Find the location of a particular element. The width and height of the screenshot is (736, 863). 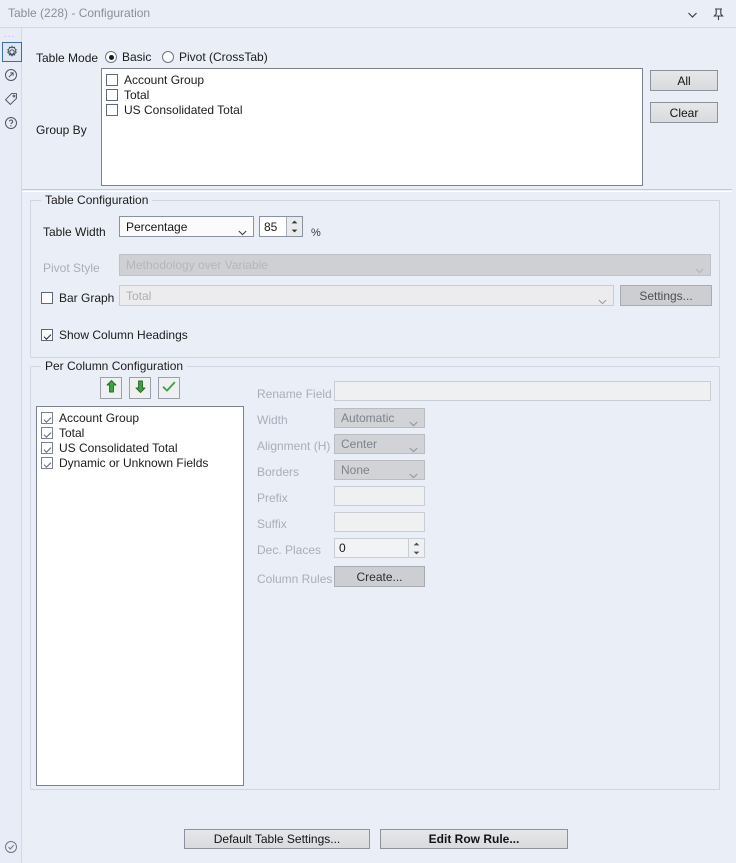

bar-graph-label: Bar Graph is located at coordinates (87, 298).